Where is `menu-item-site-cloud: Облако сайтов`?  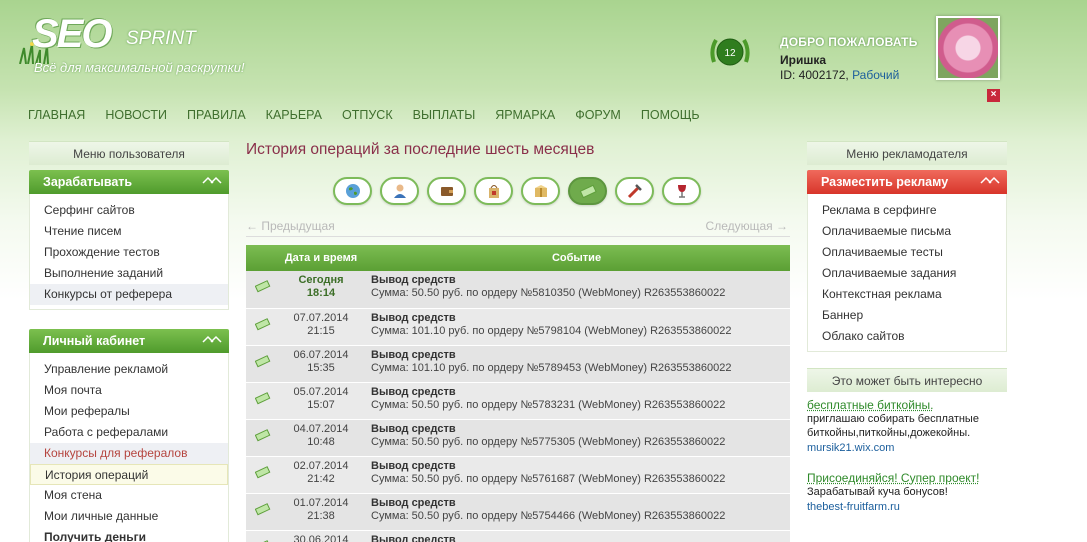
menu-item-site-cloud: Облако сайтов is located at coordinates (907, 336).